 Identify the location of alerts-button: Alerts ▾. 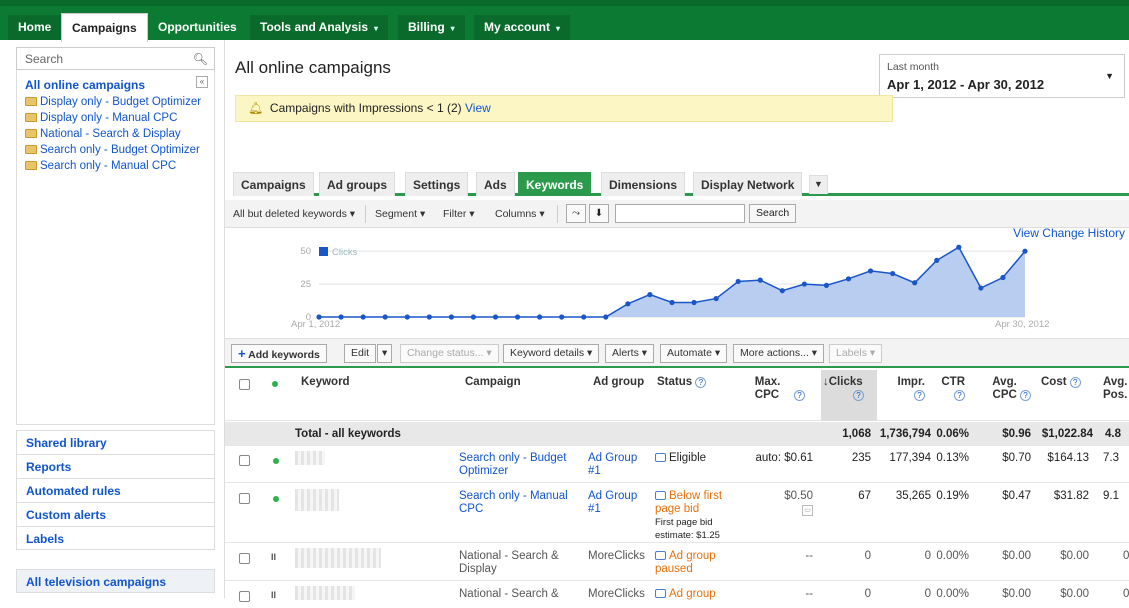
(630, 353).